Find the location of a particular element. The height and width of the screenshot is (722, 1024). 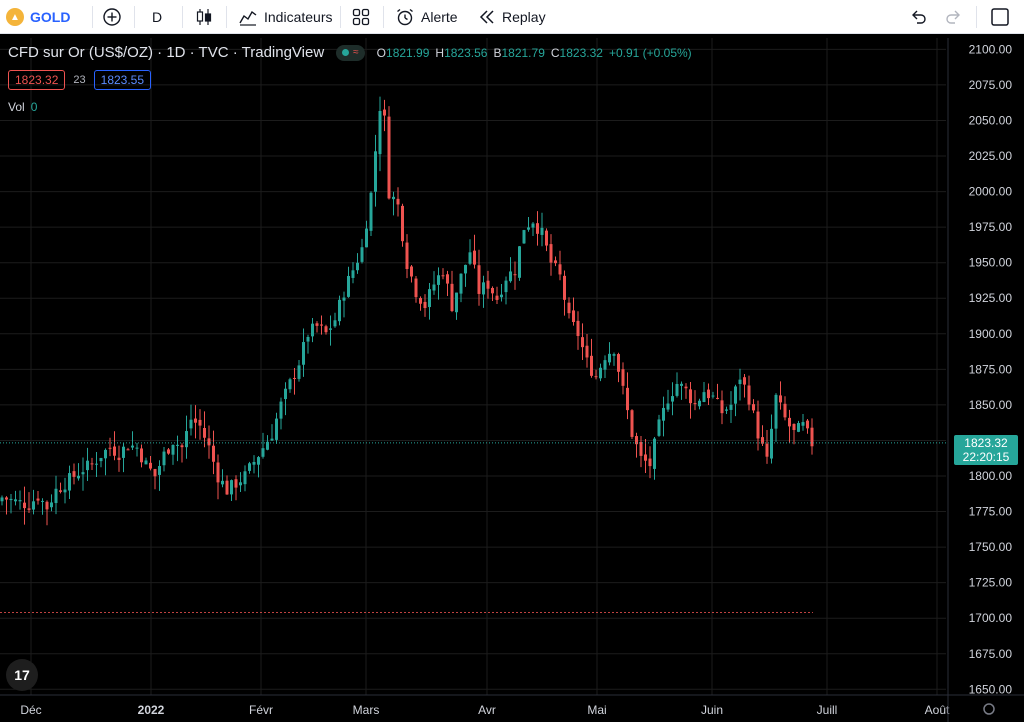

open-value: 1821.99 is located at coordinates (408, 52).